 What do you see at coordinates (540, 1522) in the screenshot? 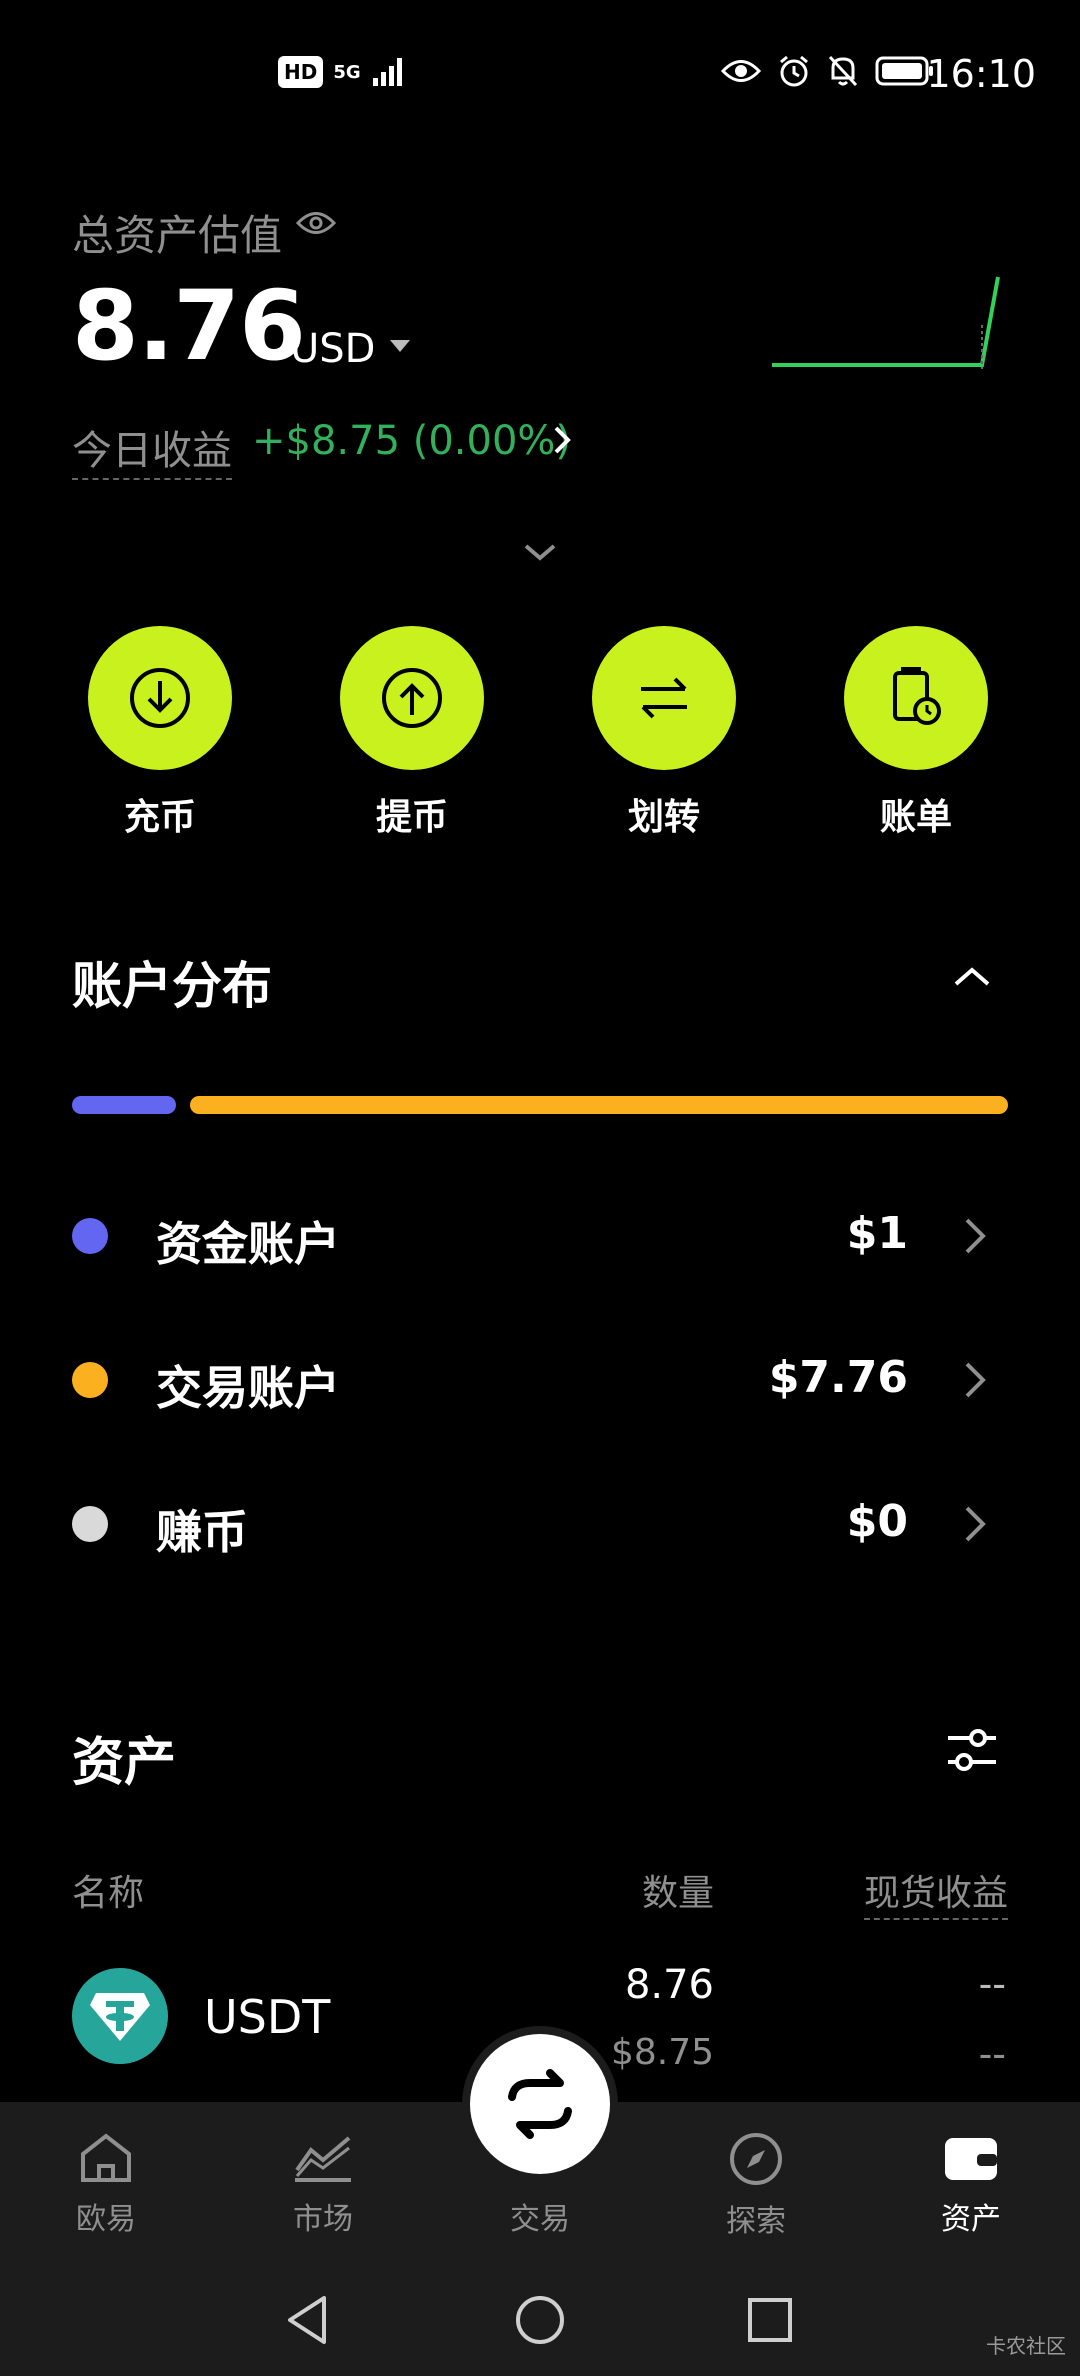
I see `account-row-earn: 赚币 $0` at bounding box center [540, 1522].